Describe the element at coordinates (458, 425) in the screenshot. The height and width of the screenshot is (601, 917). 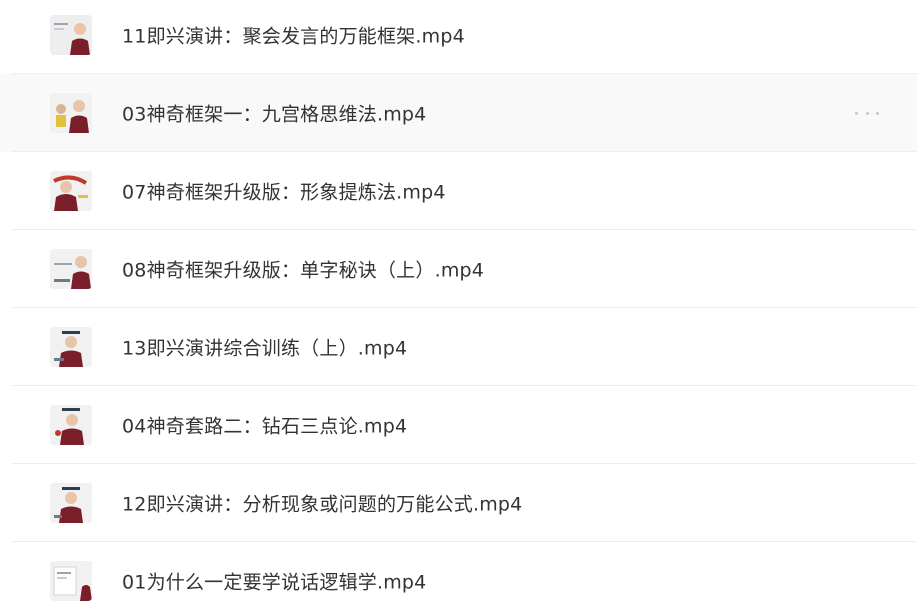
I see `file-row: 04神奇套路二：钻石三点论.mp4` at that location.